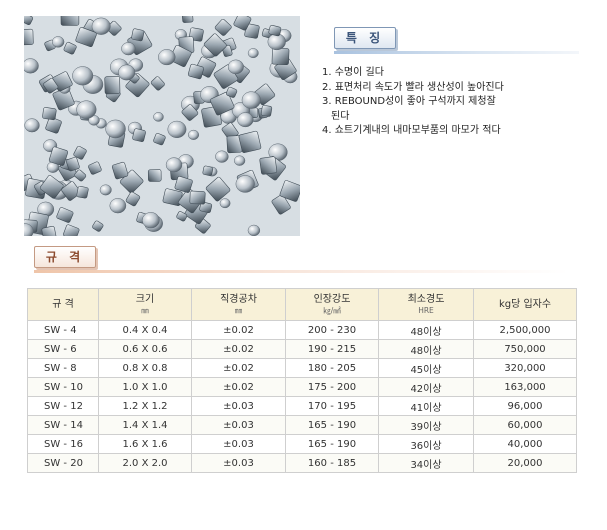 This screenshot has width=607, height=530. Describe the element at coordinates (353, 72) in the screenshot. I see `feature-item: 1. 수명이 길다` at that location.